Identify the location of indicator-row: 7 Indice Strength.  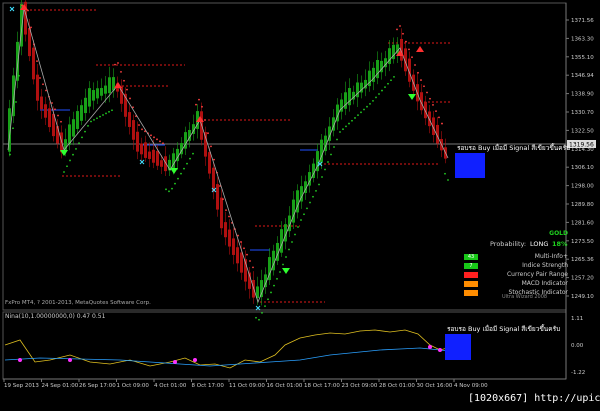
(516, 265).